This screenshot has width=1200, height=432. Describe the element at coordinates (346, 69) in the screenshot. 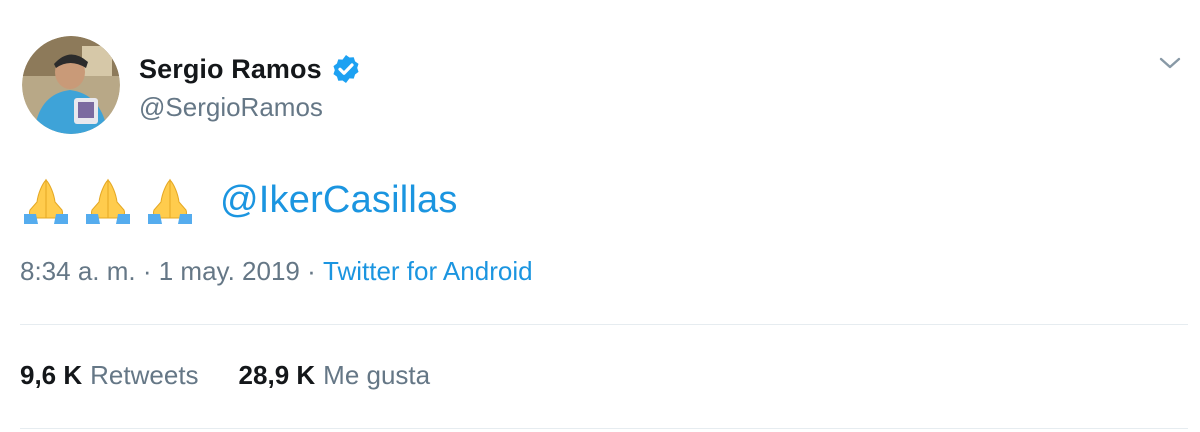

I see `verified-badge-icon` at that location.